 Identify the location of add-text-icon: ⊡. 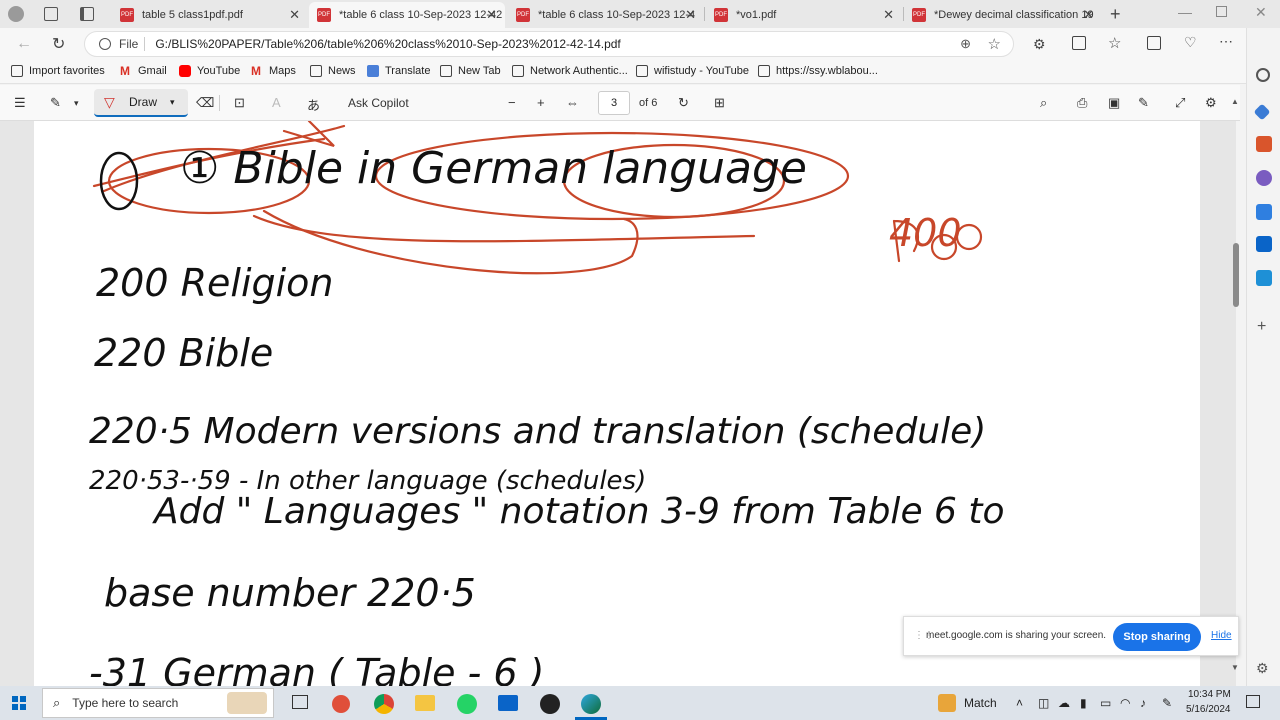
(239, 103).